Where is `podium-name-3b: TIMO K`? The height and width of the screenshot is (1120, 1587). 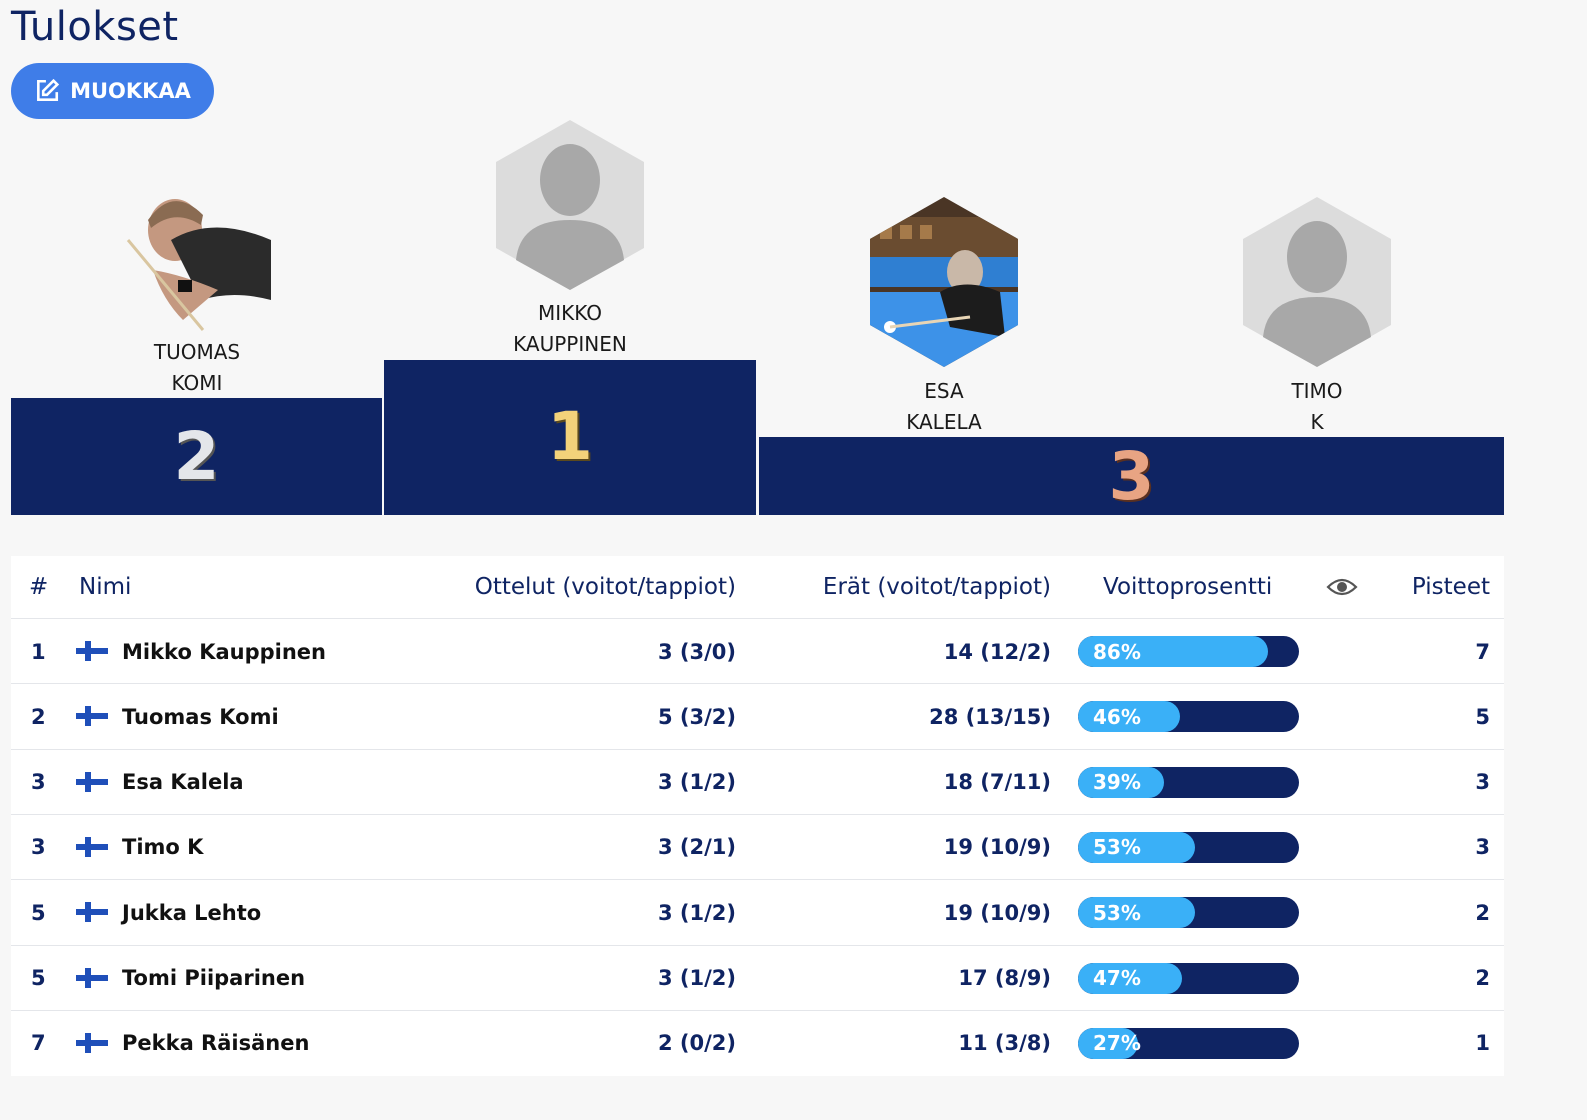 podium-name-3b: TIMO K is located at coordinates (1317, 407).